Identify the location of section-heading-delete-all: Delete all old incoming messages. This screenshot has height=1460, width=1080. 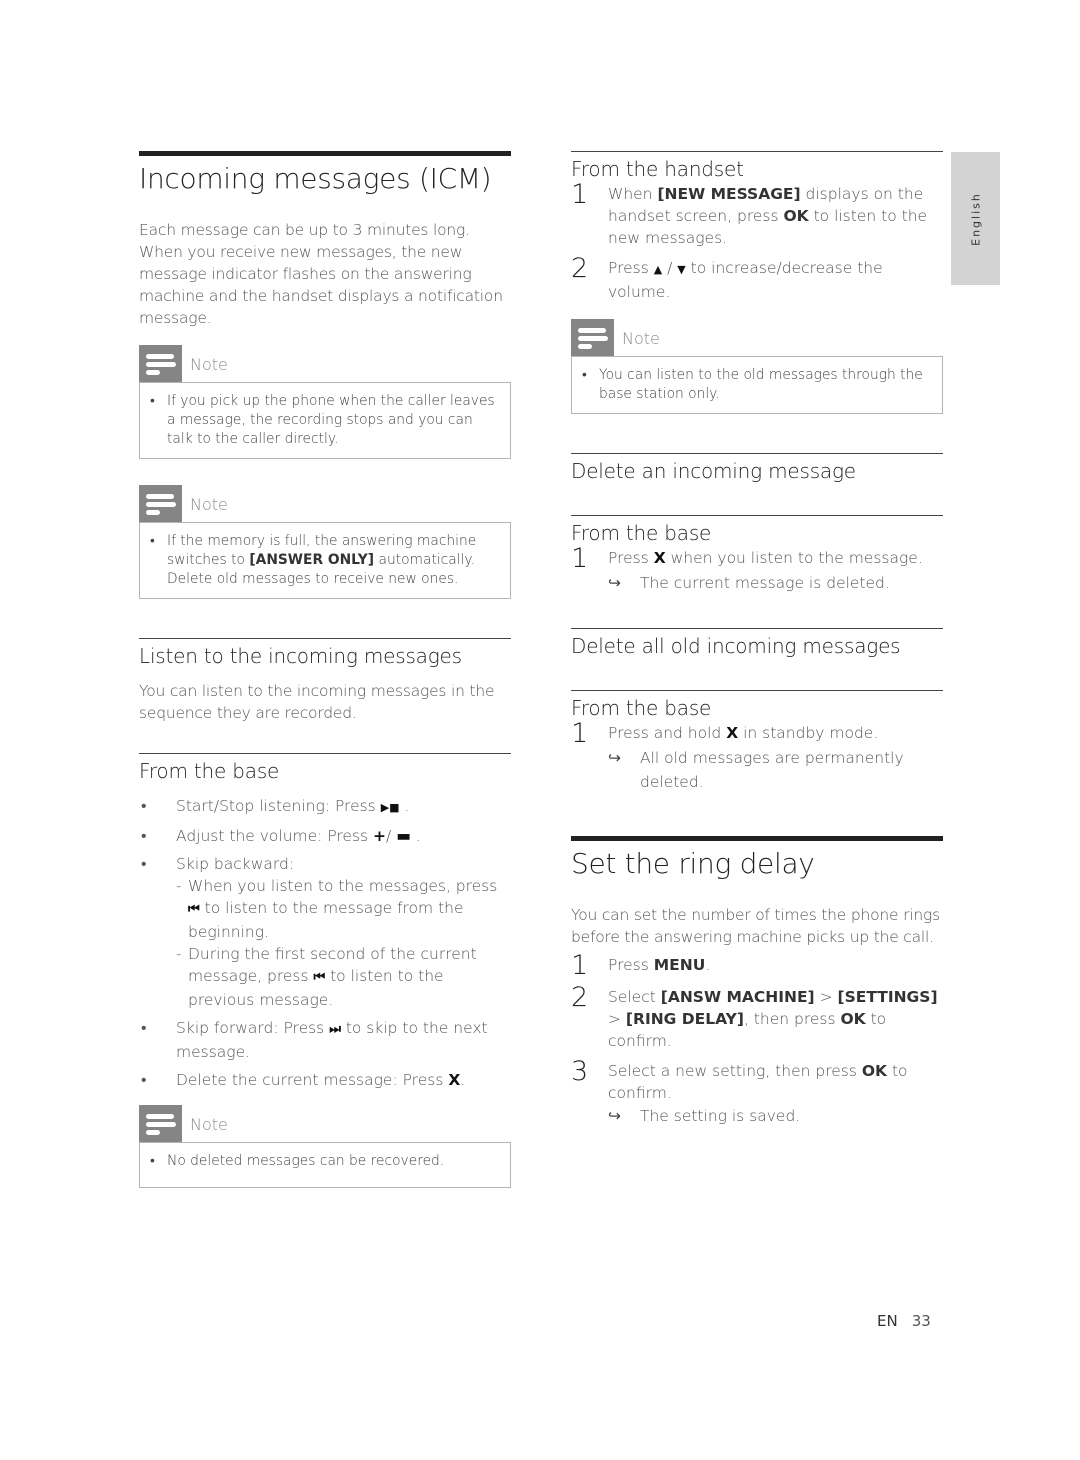
(736, 646).